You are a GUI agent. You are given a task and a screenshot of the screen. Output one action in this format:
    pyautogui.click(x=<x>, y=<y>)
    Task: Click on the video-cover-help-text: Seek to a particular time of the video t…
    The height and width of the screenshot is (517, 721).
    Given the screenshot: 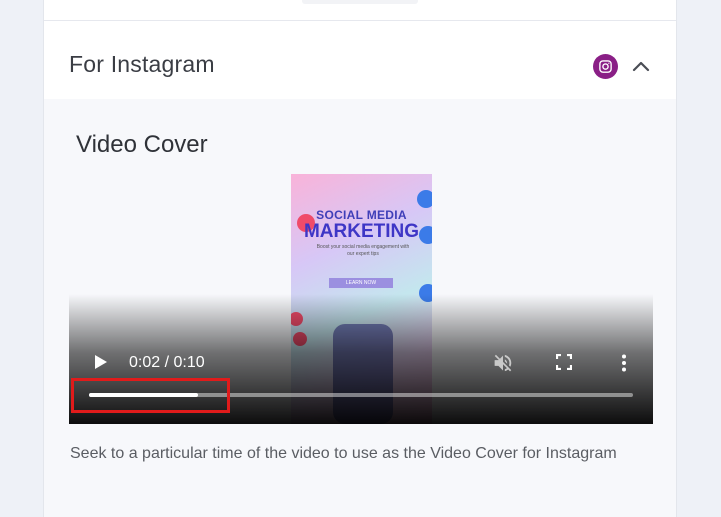 What is the action you would take?
    pyautogui.click(x=343, y=453)
    